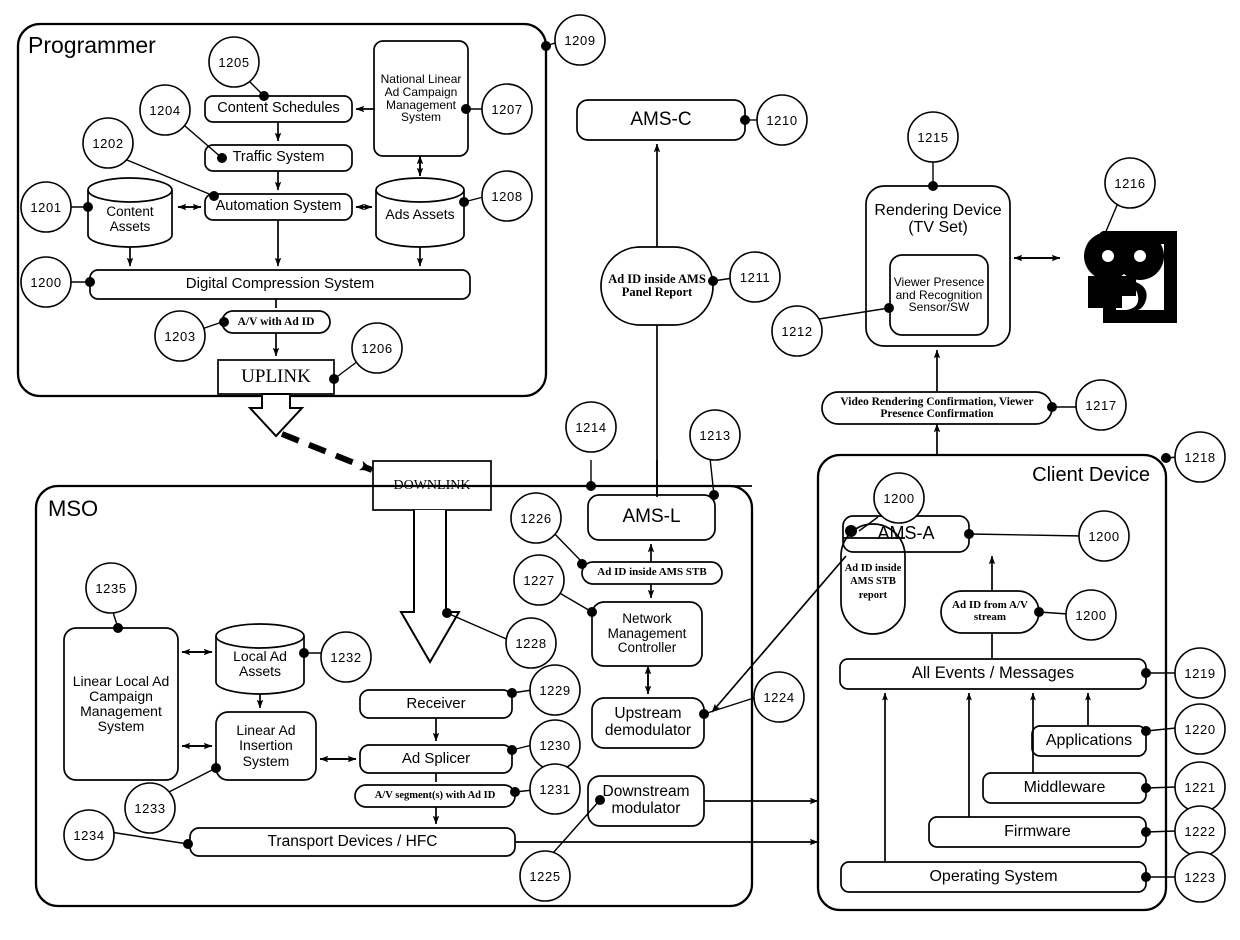 This screenshot has width=1240, height=940. Describe the element at coordinates (420, 212) in the screenshot. I see `node-ads-assets` at that location.